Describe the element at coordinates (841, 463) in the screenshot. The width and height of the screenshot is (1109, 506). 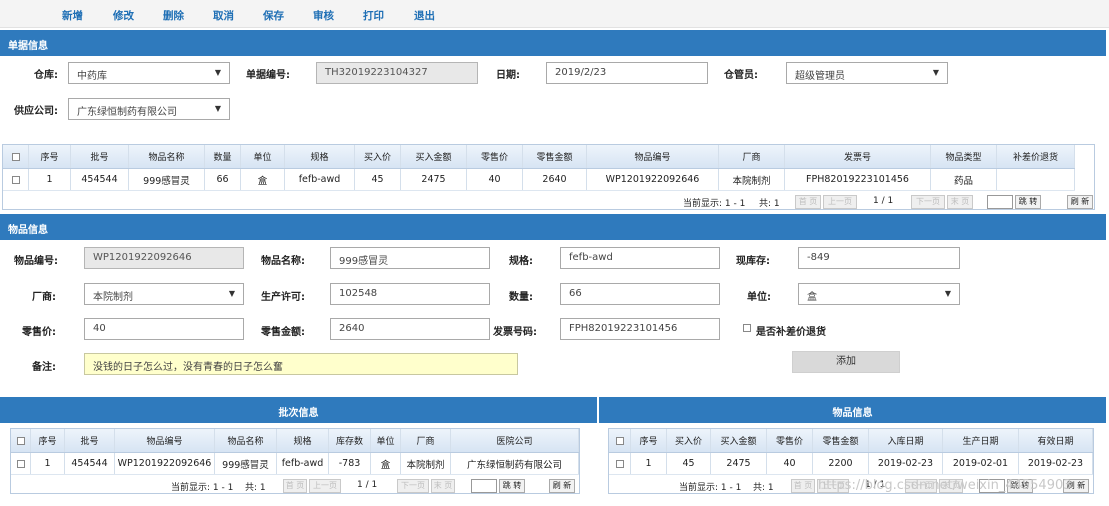
I see `cell: 2200` at that location.